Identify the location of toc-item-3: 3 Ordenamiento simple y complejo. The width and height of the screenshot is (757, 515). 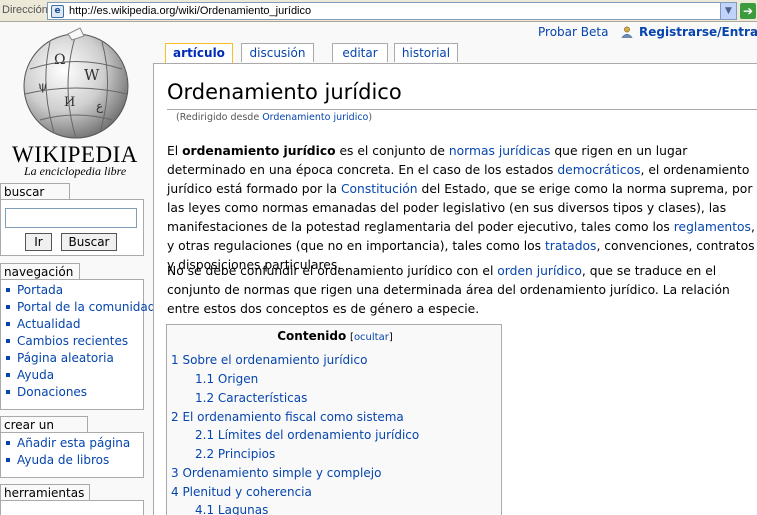
(276, 473).